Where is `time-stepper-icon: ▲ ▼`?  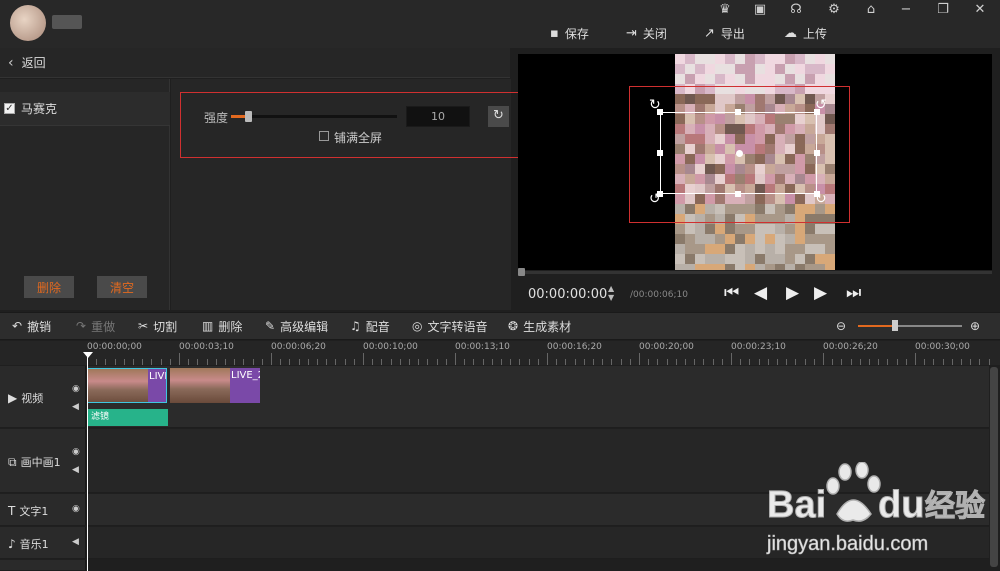
time-stepper-icon: ▲ ▼ is located at coordinates (611, 293).